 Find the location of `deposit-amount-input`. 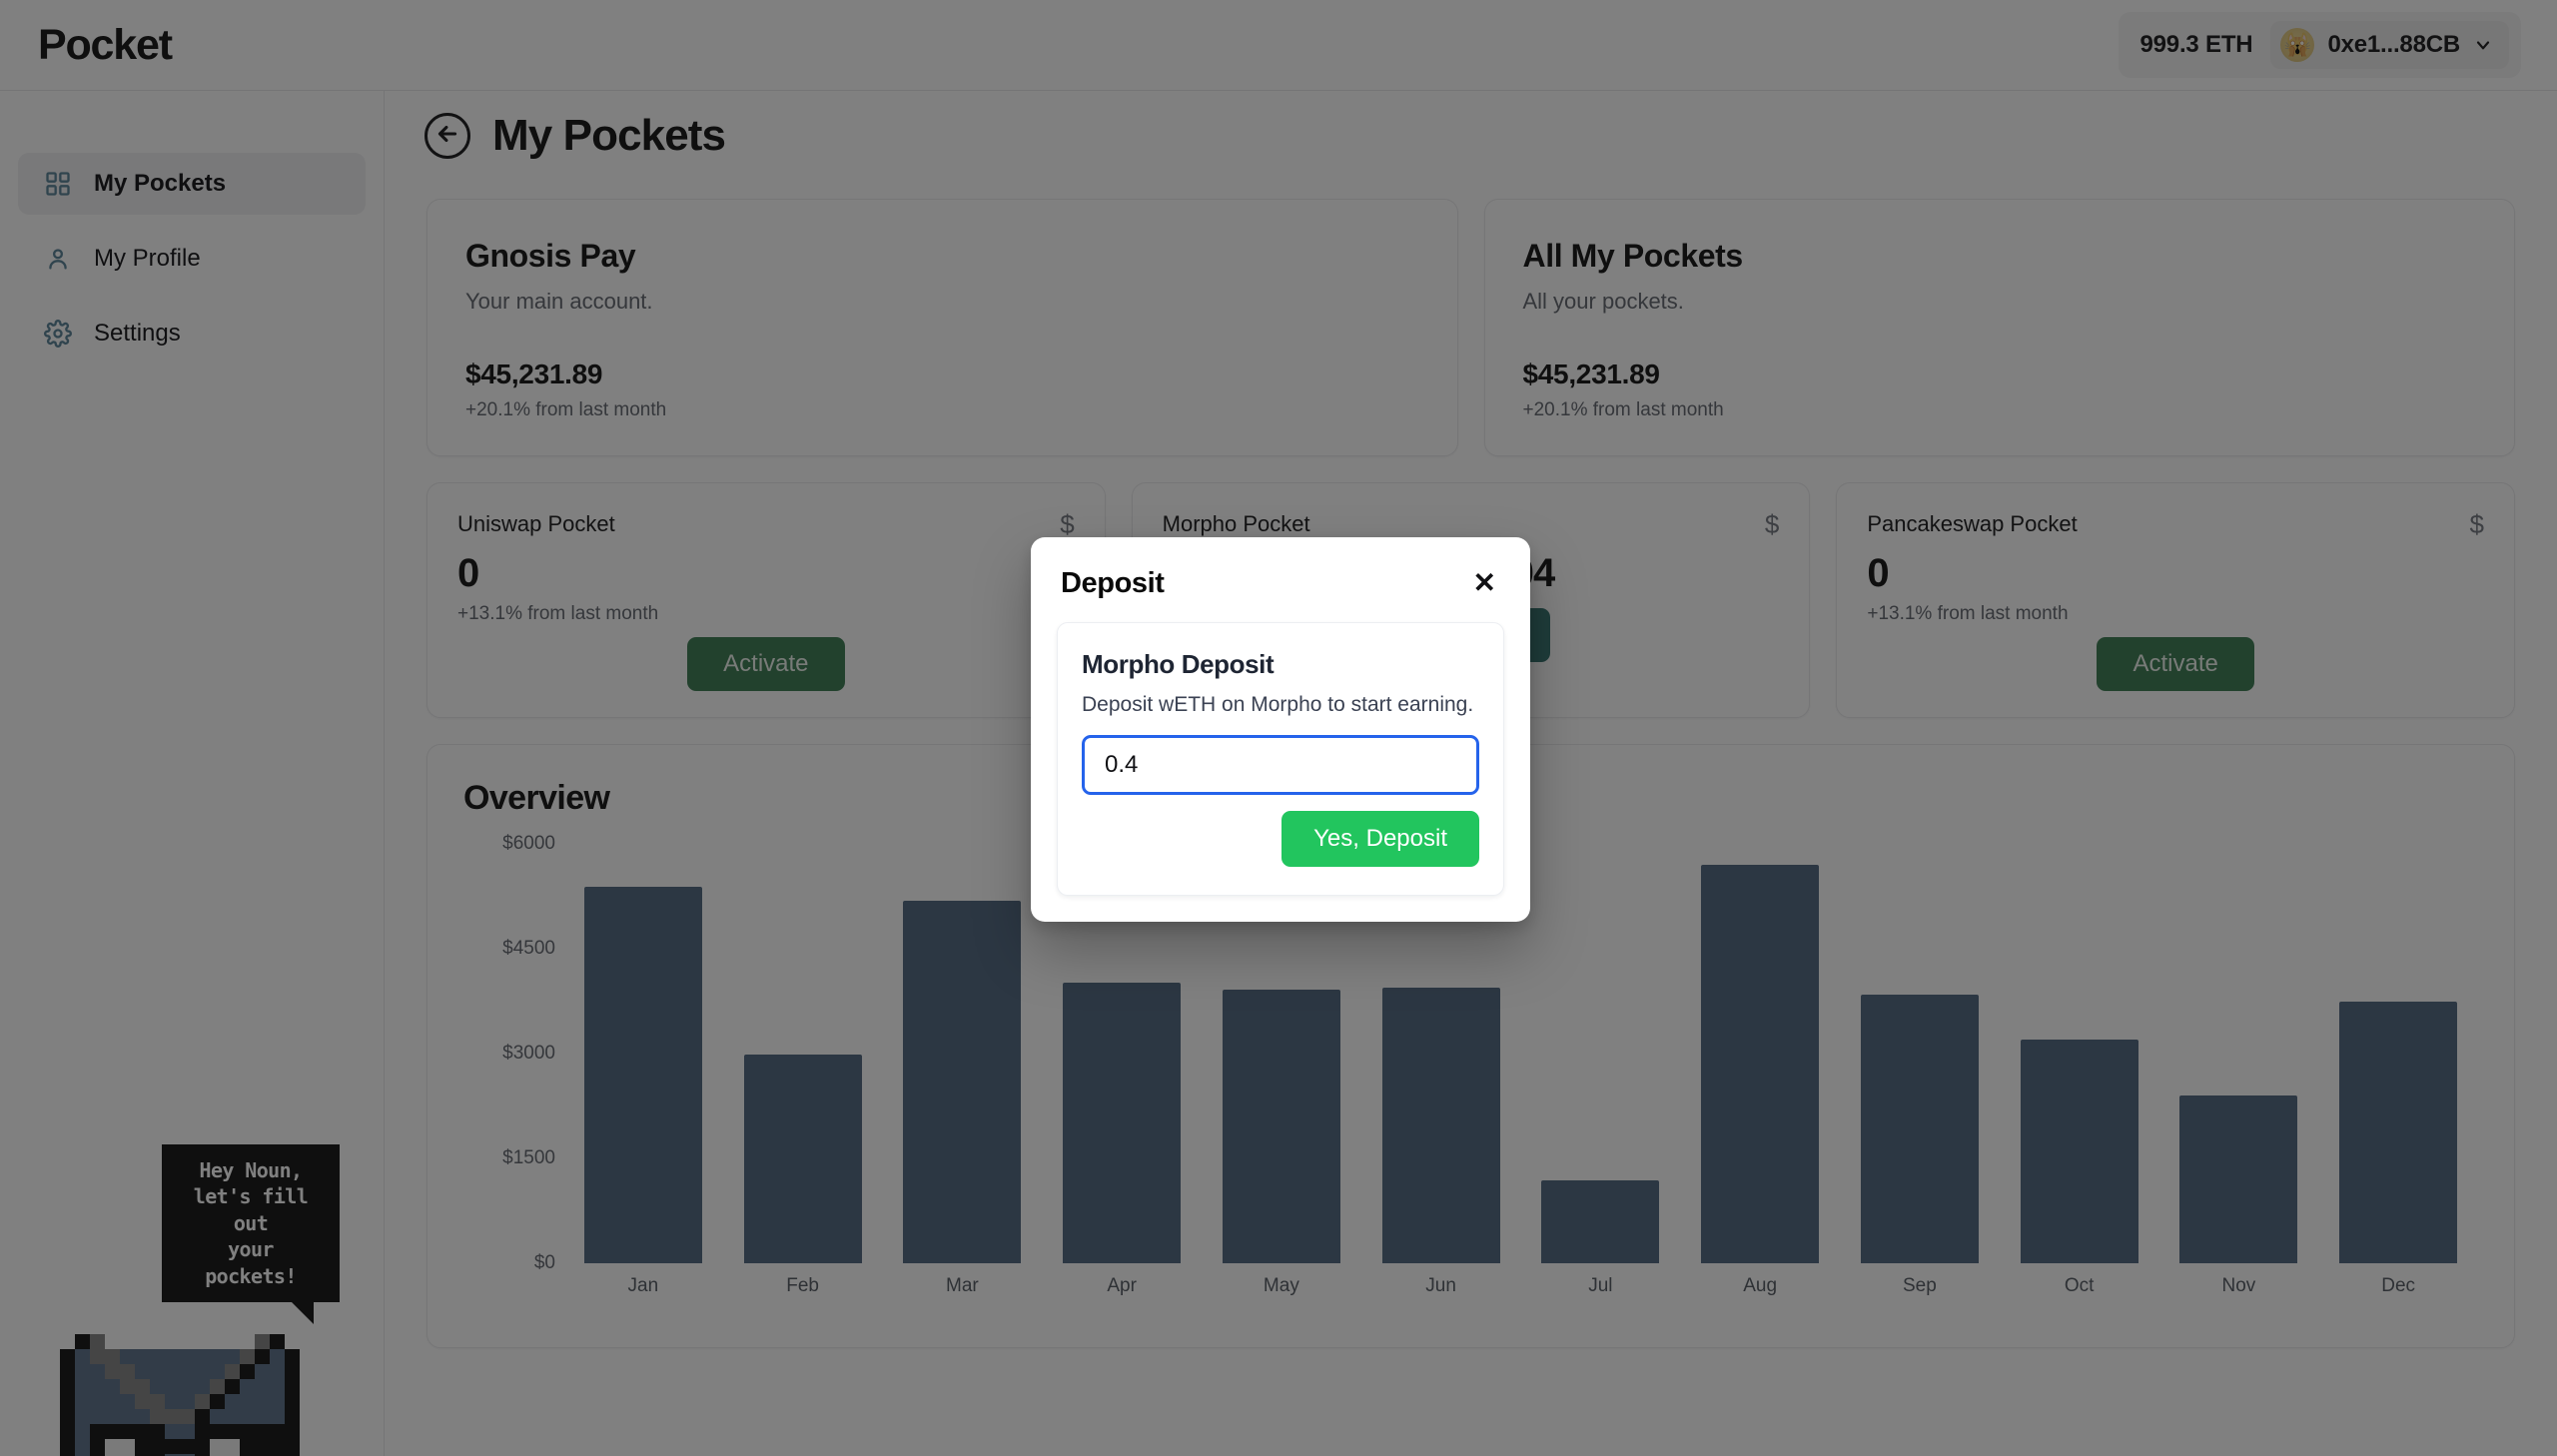

deposit-amount-input is located at coordinates (1280, 765).